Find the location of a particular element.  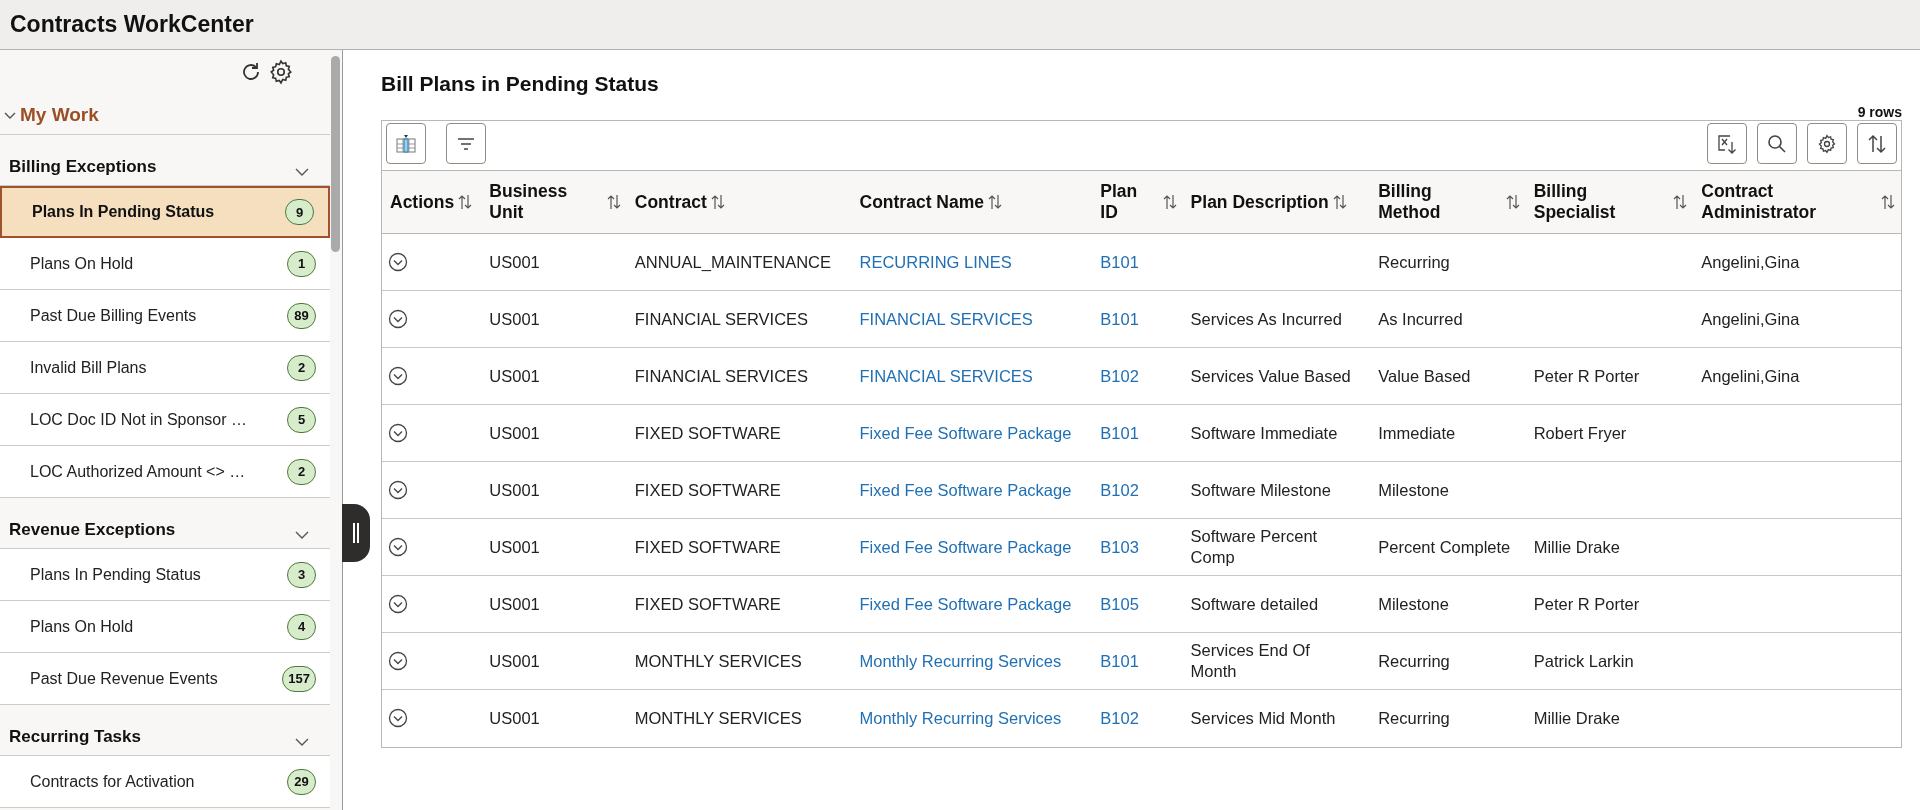

table-cell: Software Milestone is located at coordinates (1260, 489).